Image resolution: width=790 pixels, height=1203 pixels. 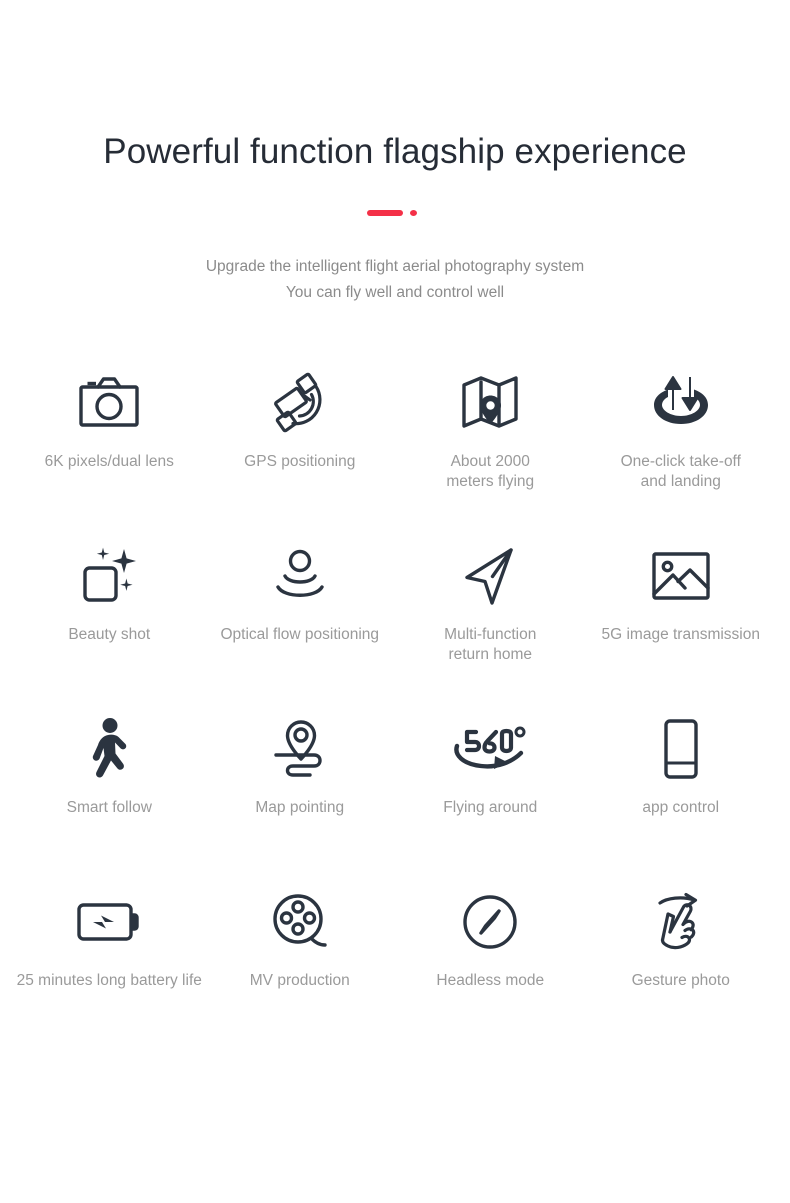 What do you see at coordinates (681, 788) in the screenshot?
I see `feature-item-app-control: app control` at bounding box center [681, 788].